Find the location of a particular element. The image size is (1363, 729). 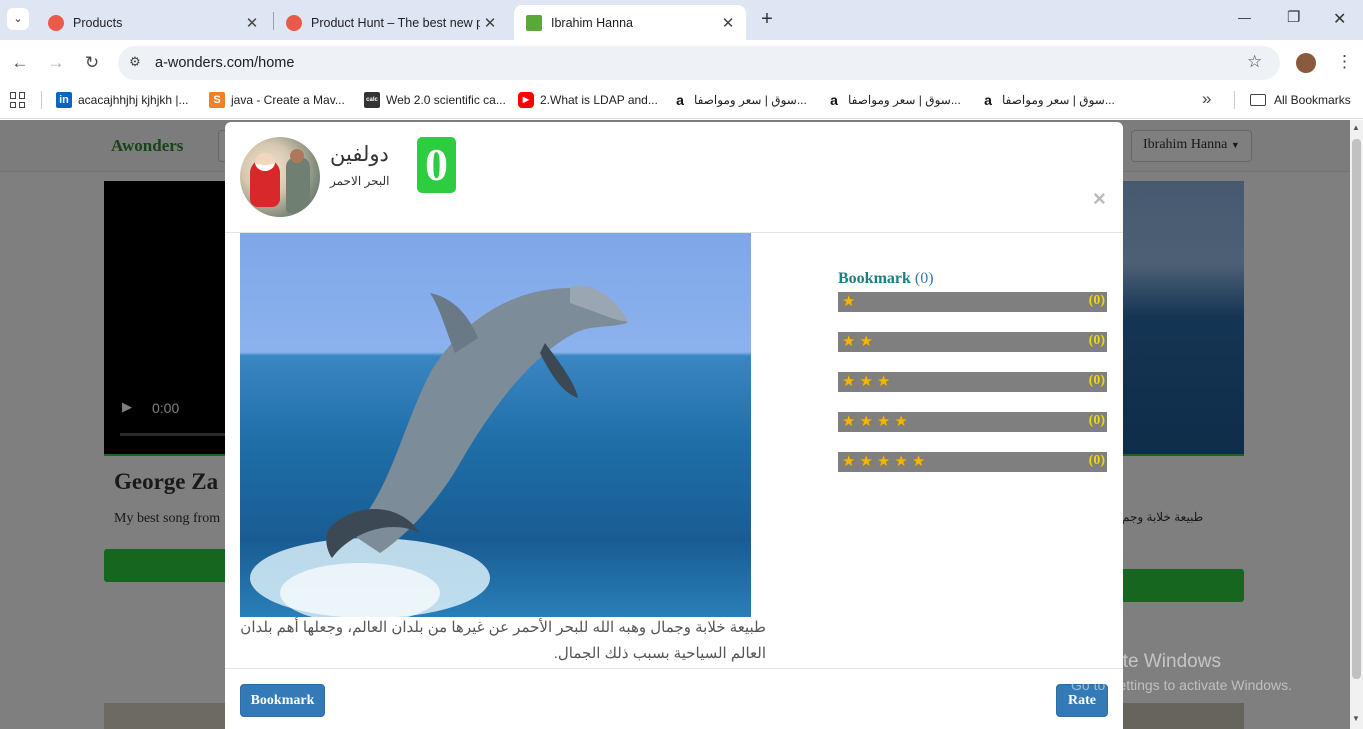

rating-row-5: ★ ★ ★ ★ ★ (0) is located at coordinates (972, 462).